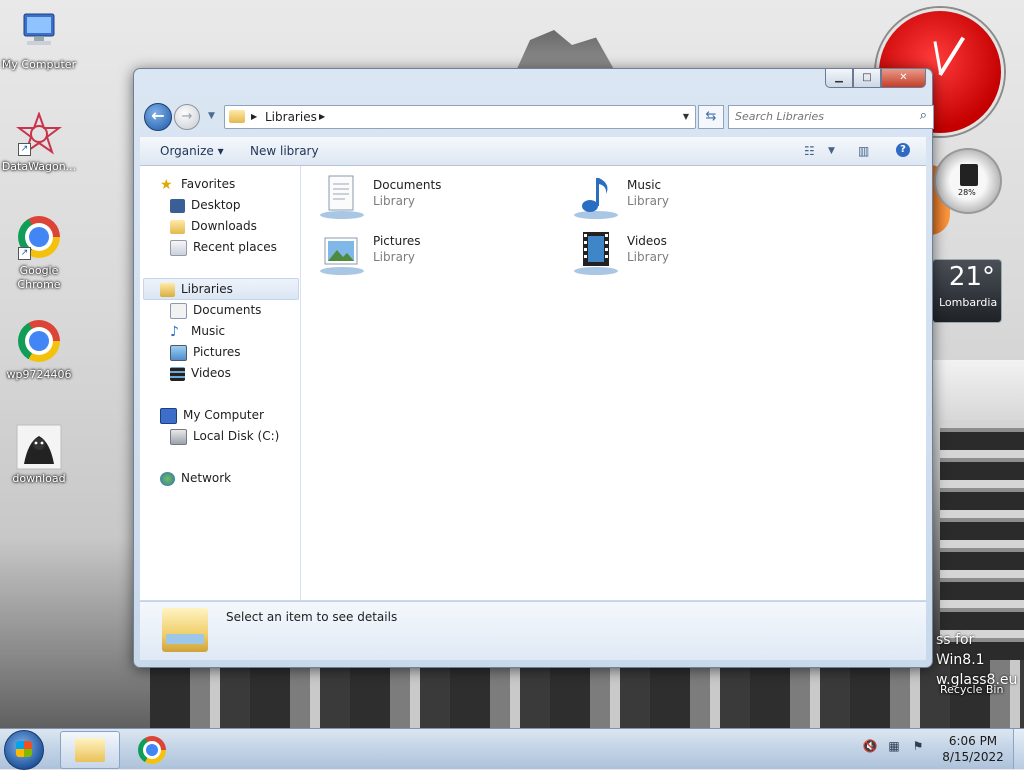 This screenshot has height=770, width=1024. I want to click on nav-desktop: Desktop, so click(205, 205).